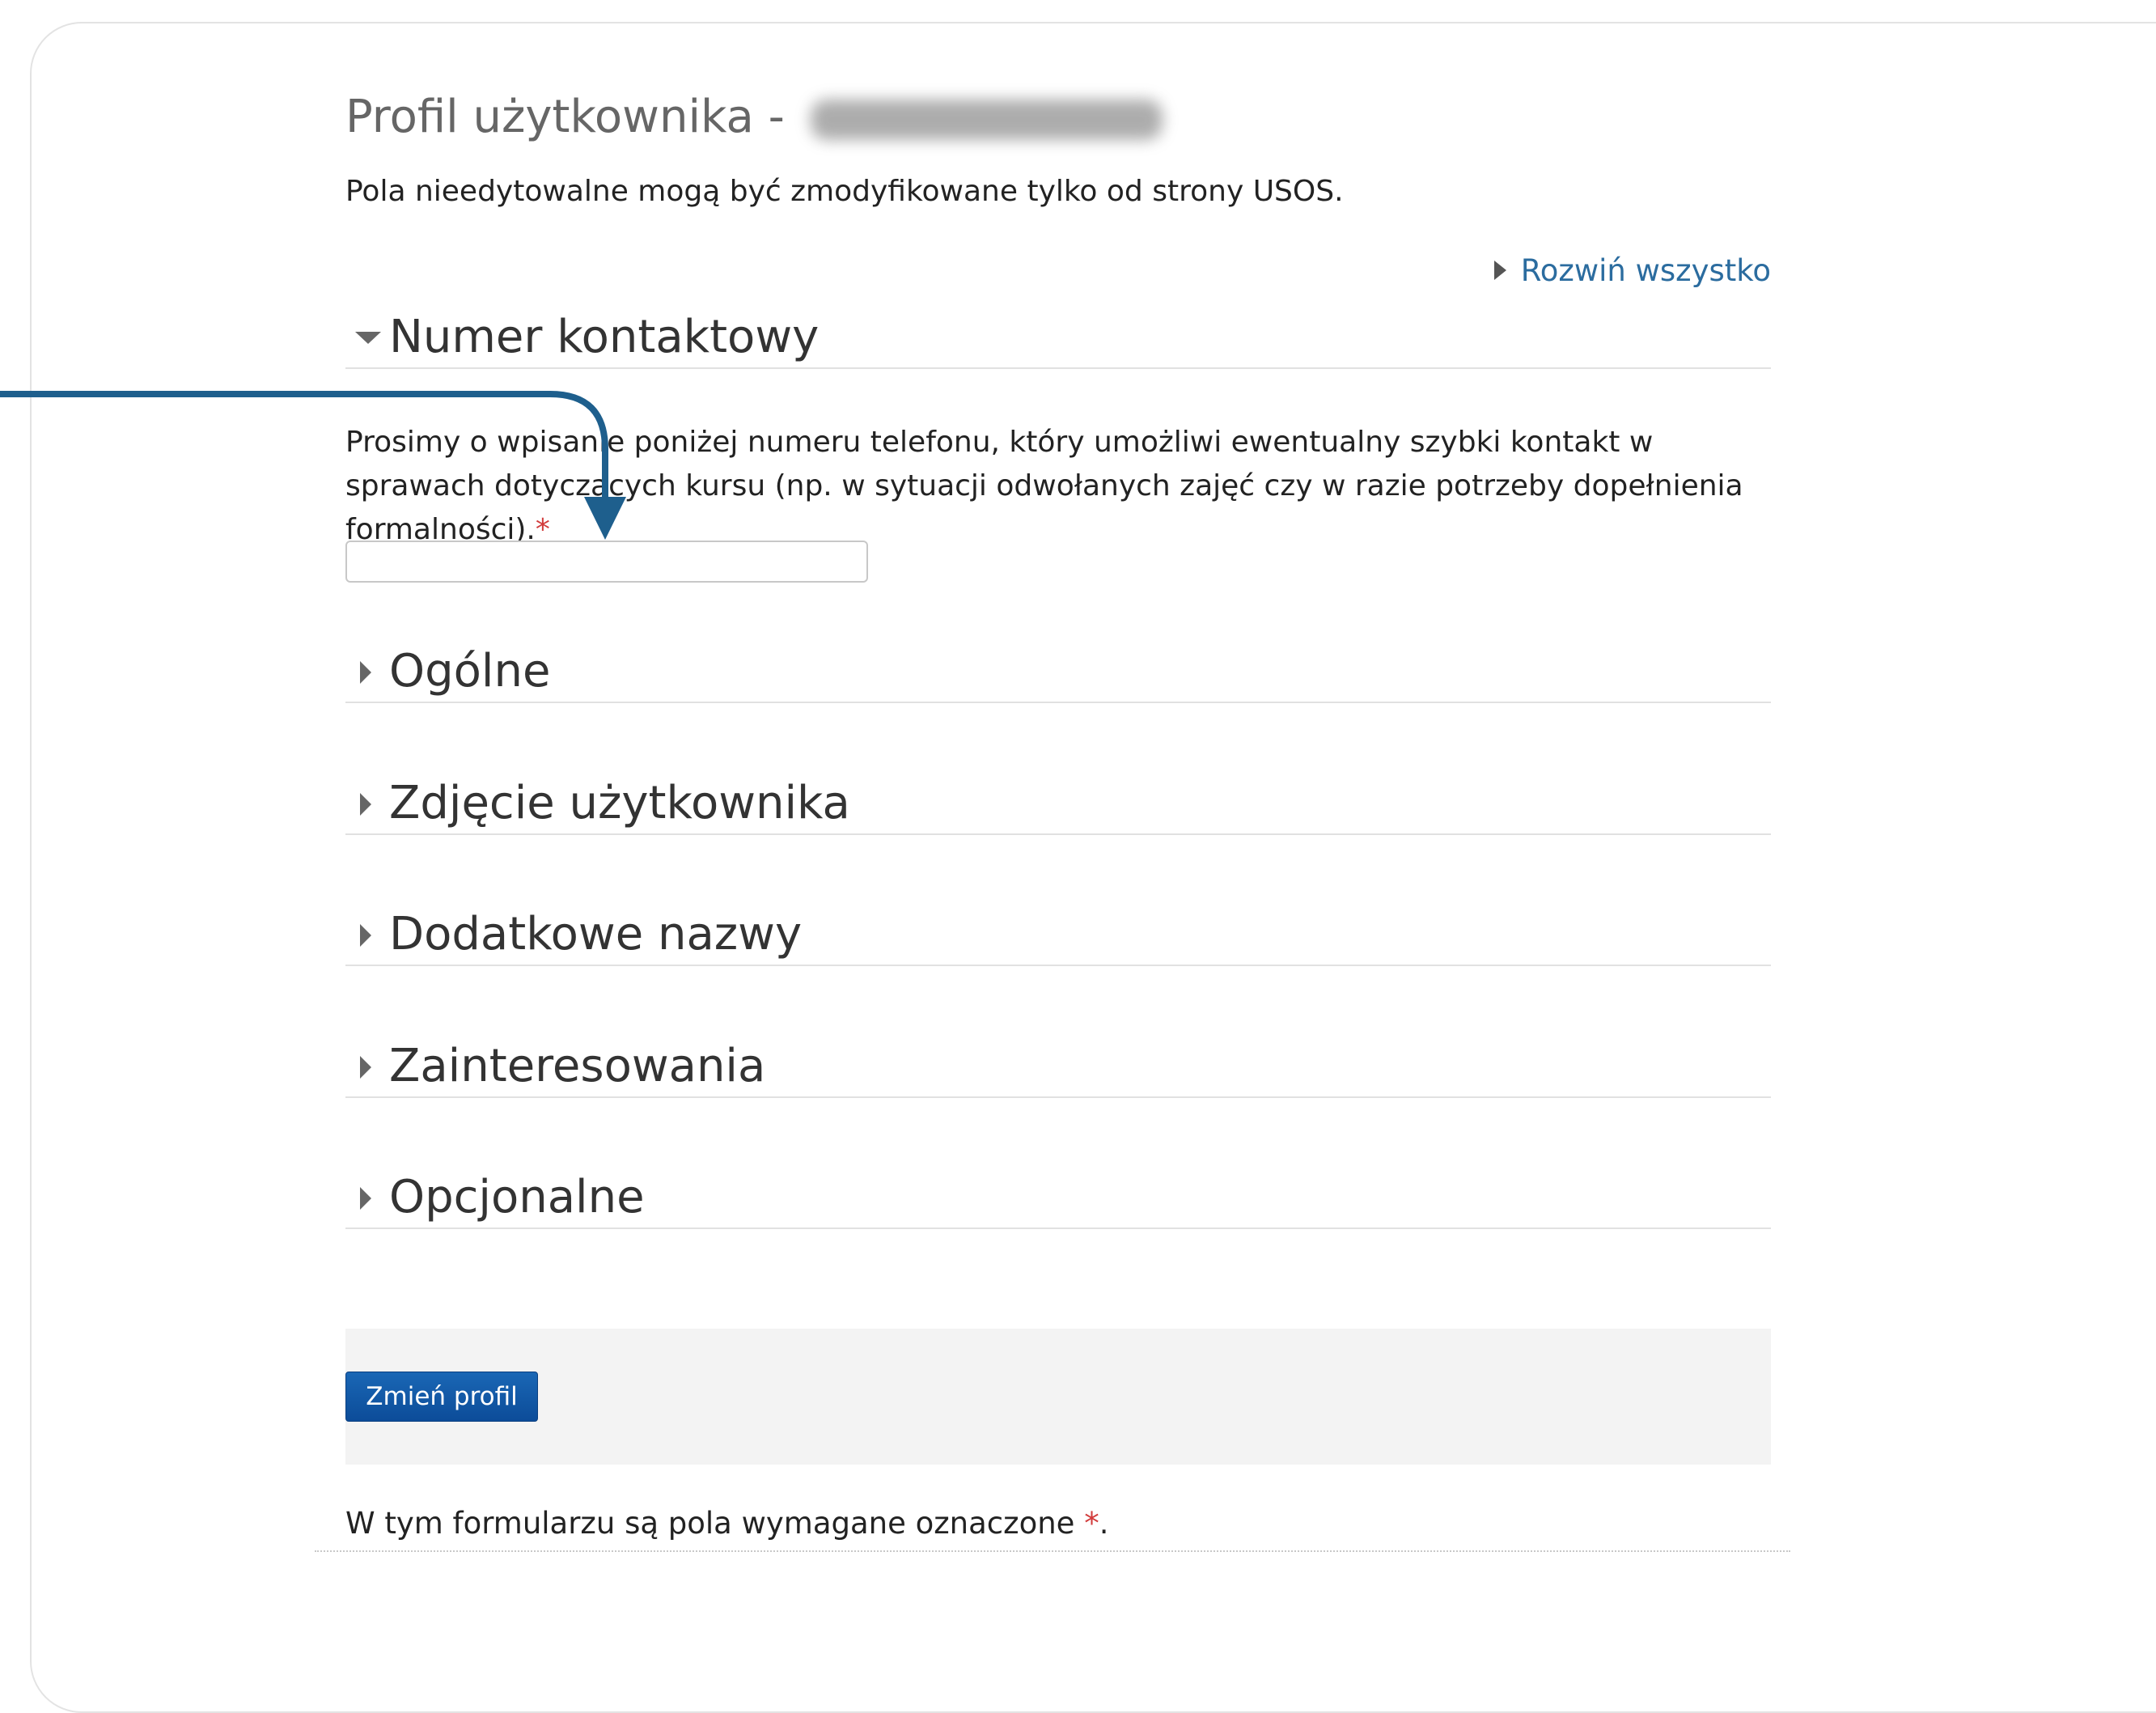 The height and width of the screenshot is (1713, 2156). Describe the element at coordinates (1058, 338) in the screenshot. I see `section-header-contact: Numer kontaktowy` at that location.